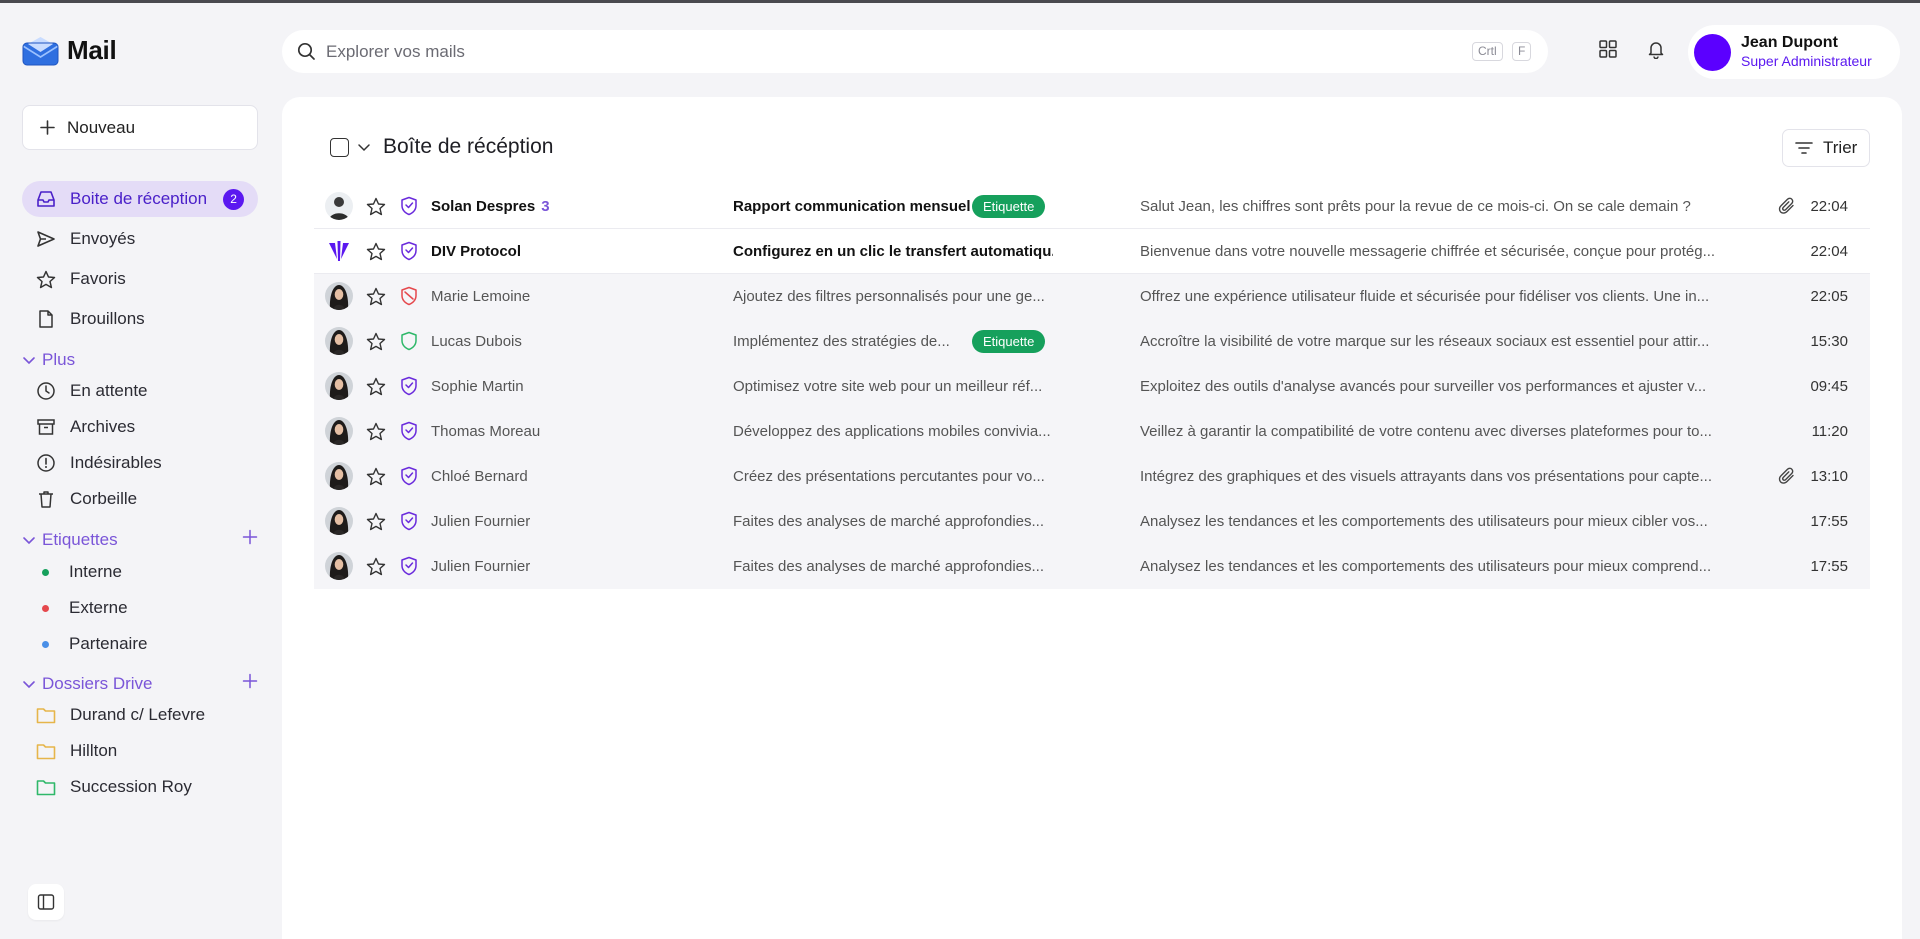  Describe the element at coordinates (1656, 49) in the screenshot. I see `notification-bell-icon` at that location.